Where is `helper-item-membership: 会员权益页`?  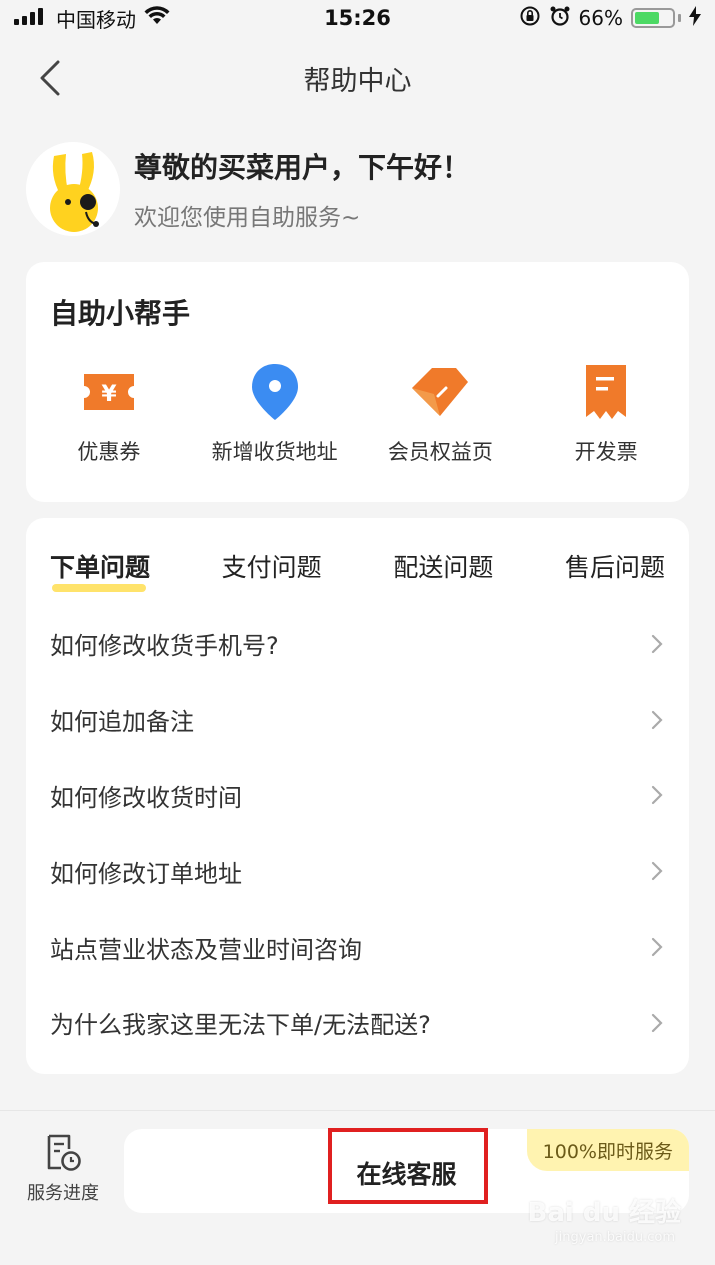
helper-item-membership: 会员权益页 is located at coordinates (441, 414).